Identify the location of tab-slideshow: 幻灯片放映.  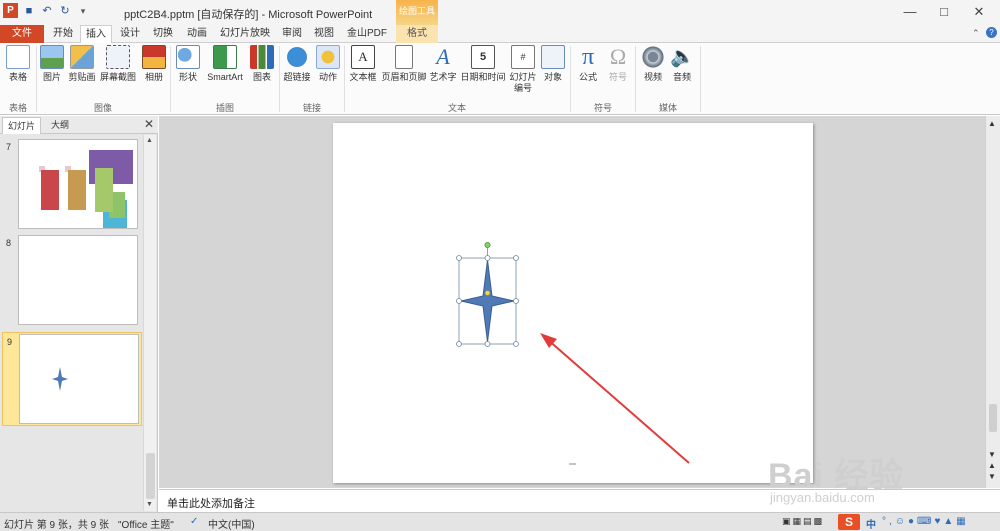
(245, 34).